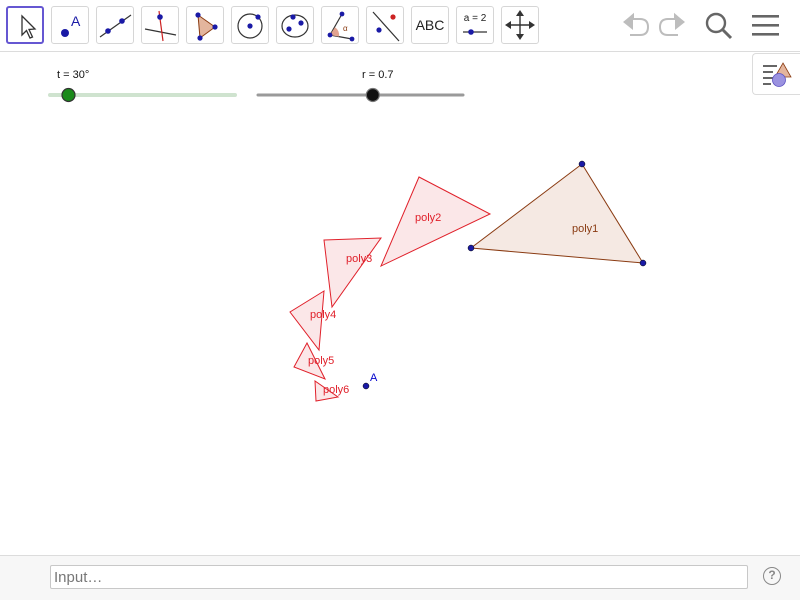  I want to click on line-icon, so click(115, 26).